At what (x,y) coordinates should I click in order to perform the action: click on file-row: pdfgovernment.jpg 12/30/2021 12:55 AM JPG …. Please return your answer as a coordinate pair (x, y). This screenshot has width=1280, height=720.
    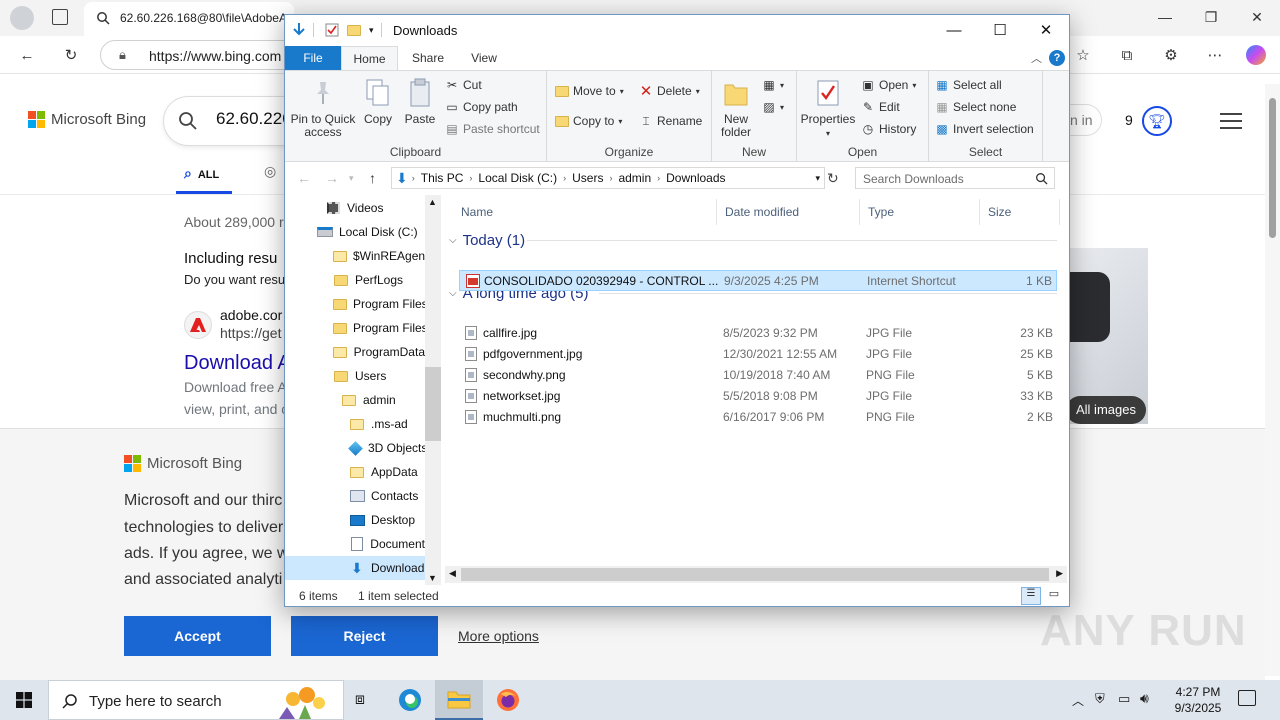
    Looking at the image, I should click on (758, 354).